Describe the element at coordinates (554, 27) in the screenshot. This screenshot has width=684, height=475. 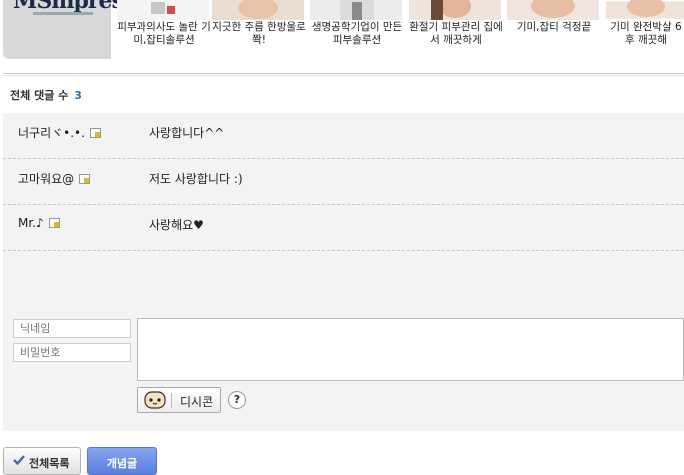
I see `ad-caption: 기미,잡티 걱정끝` at that location.